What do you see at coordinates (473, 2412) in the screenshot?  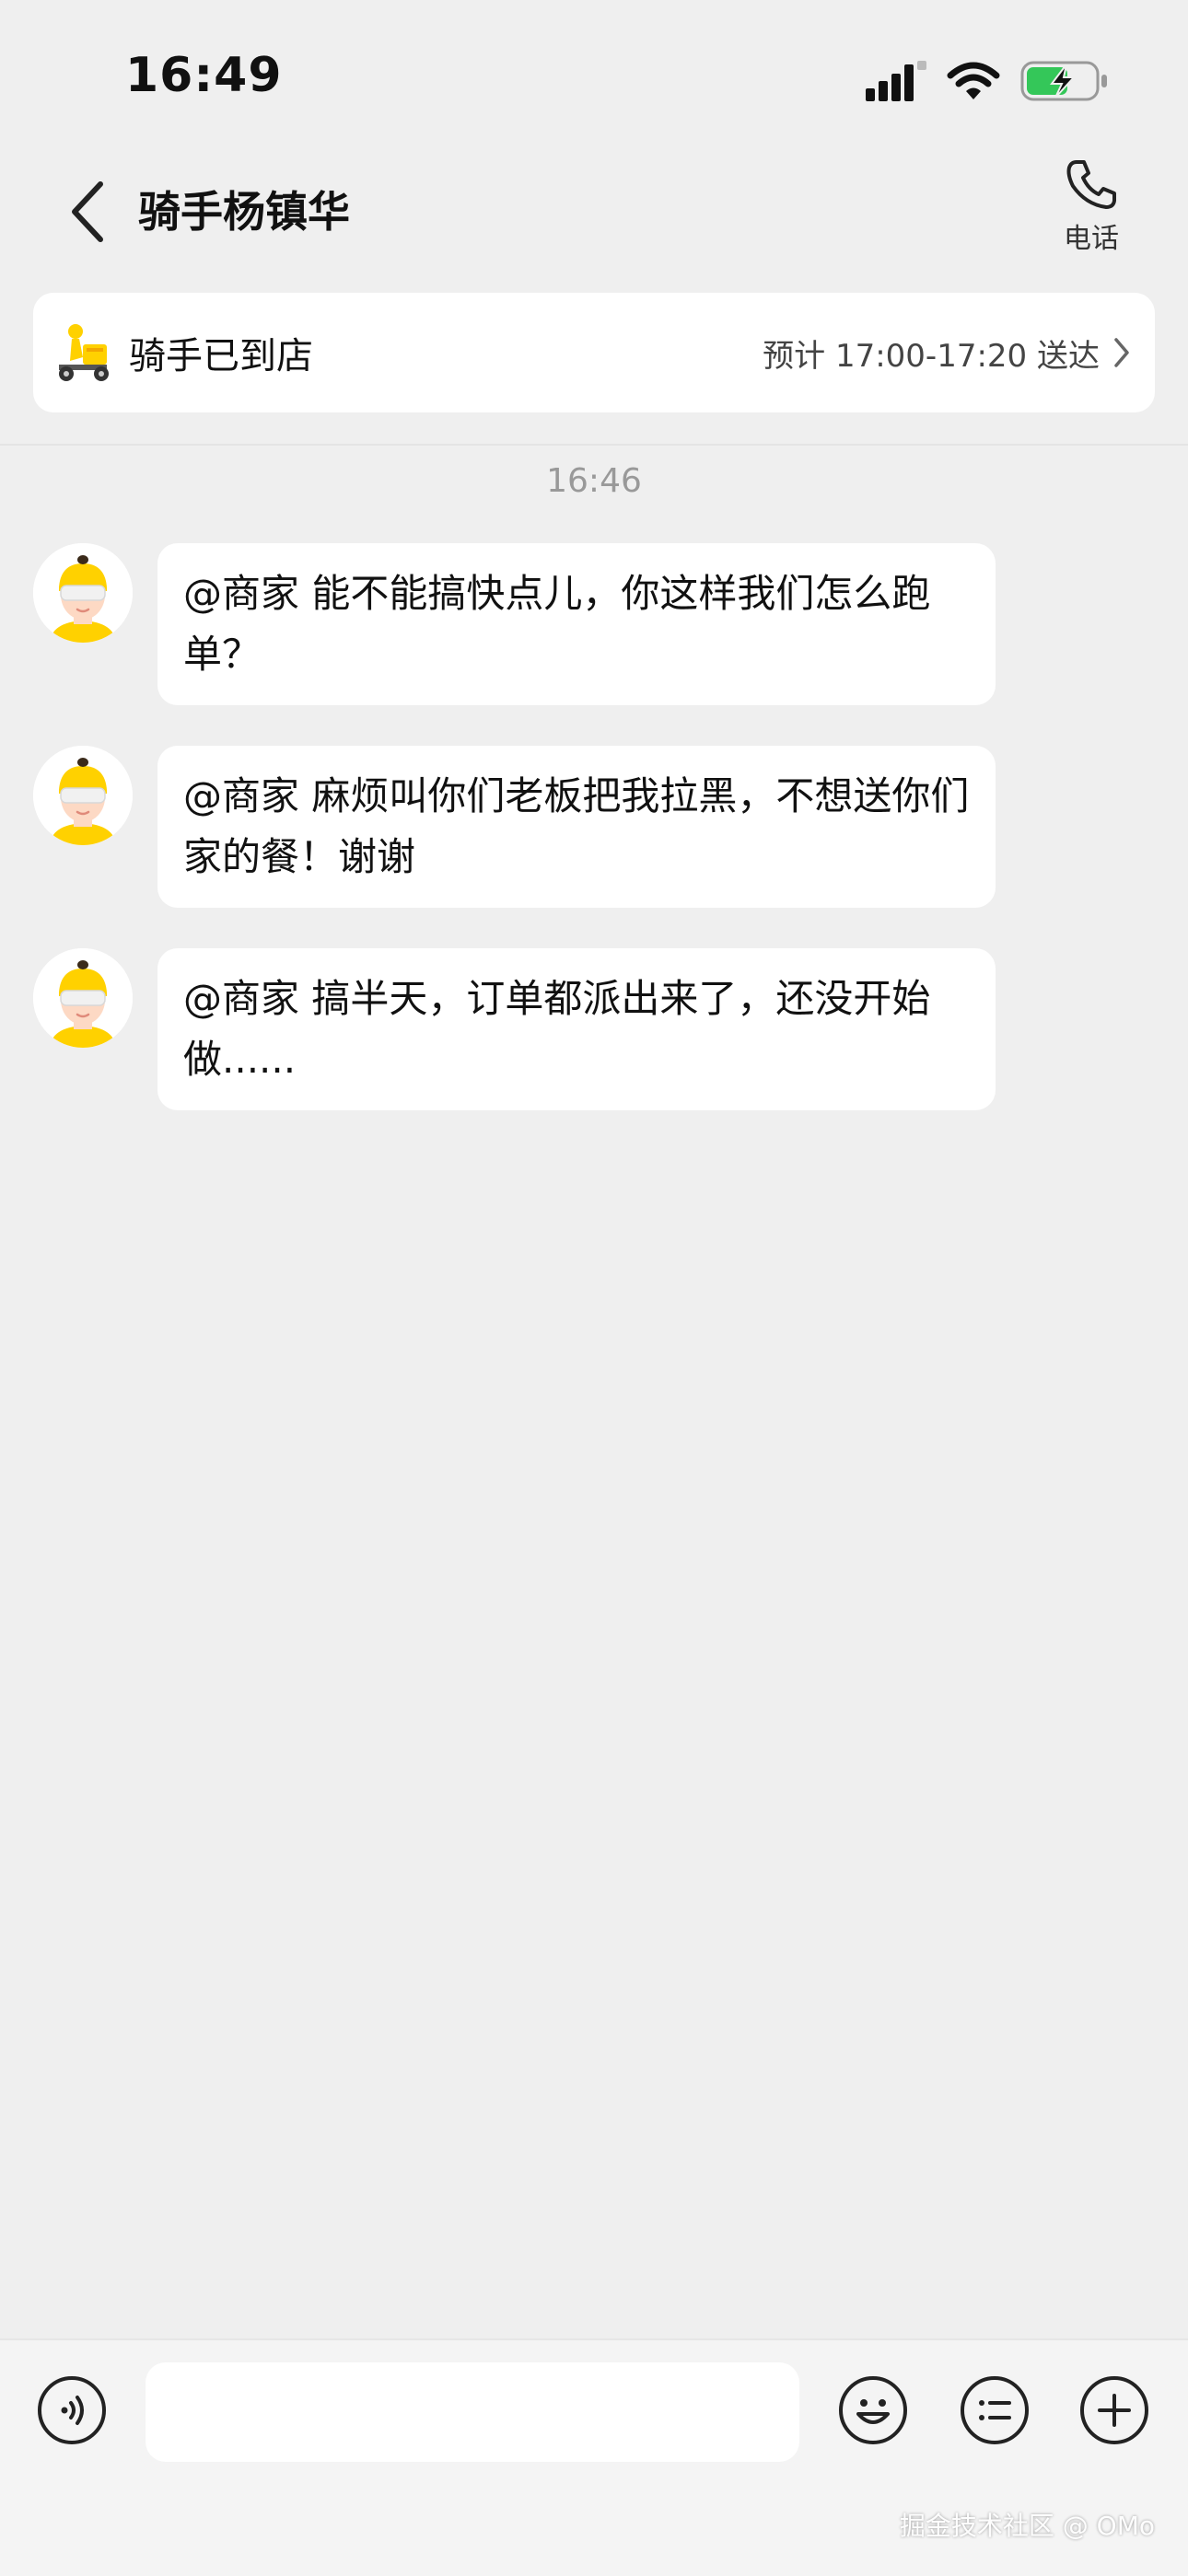 I see `message-input` at bounding box center [473, 2412].